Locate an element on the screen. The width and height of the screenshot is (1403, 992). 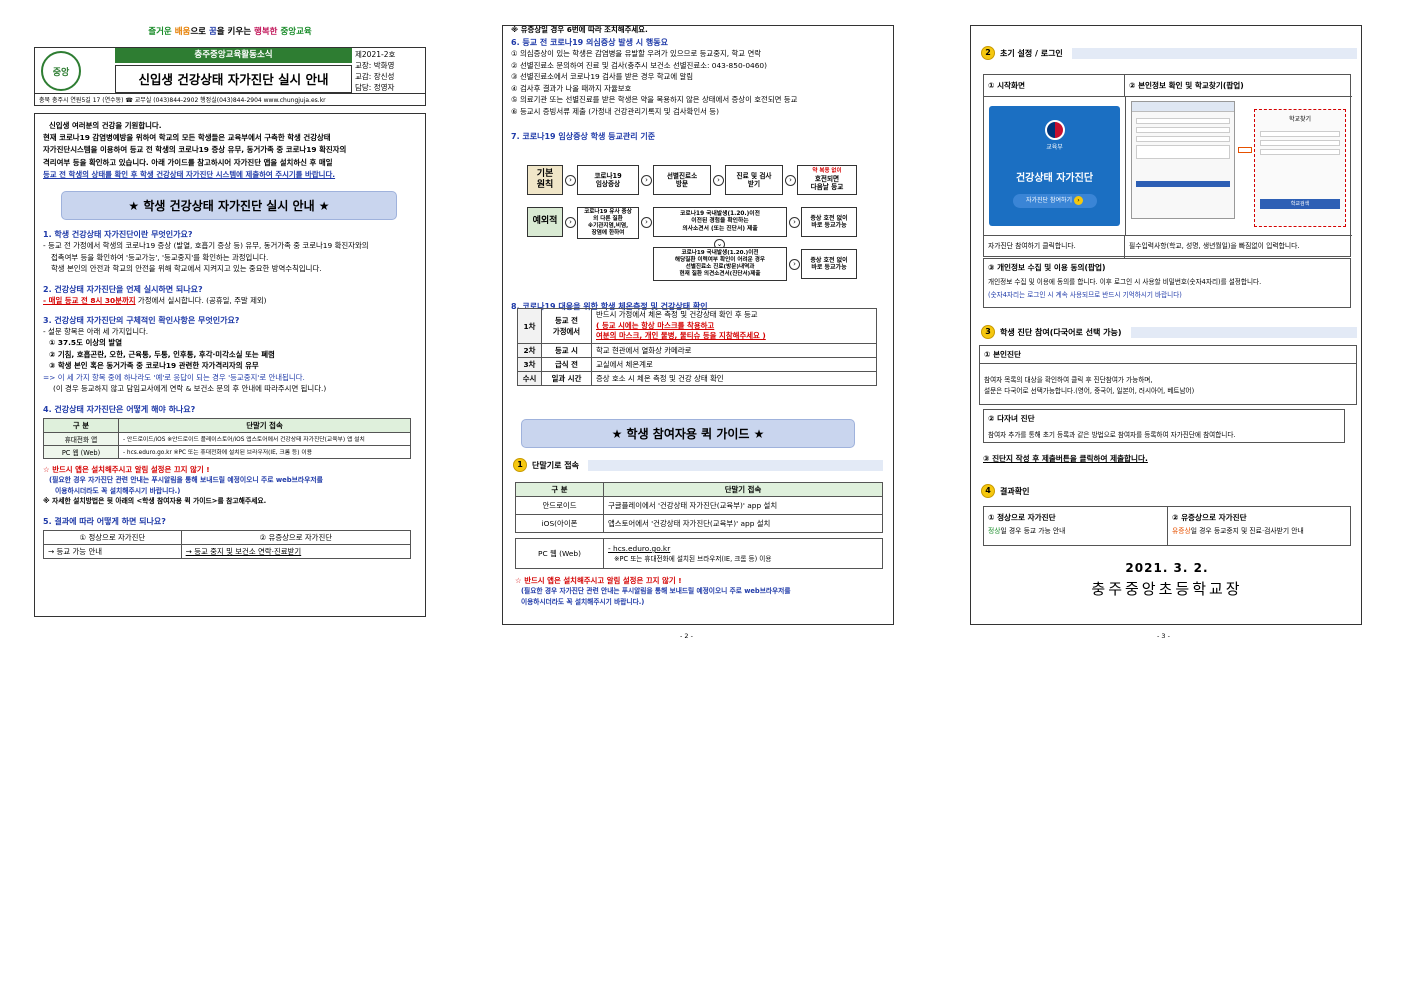
connector-arrow-icon is located at coordinates (1245, 150).